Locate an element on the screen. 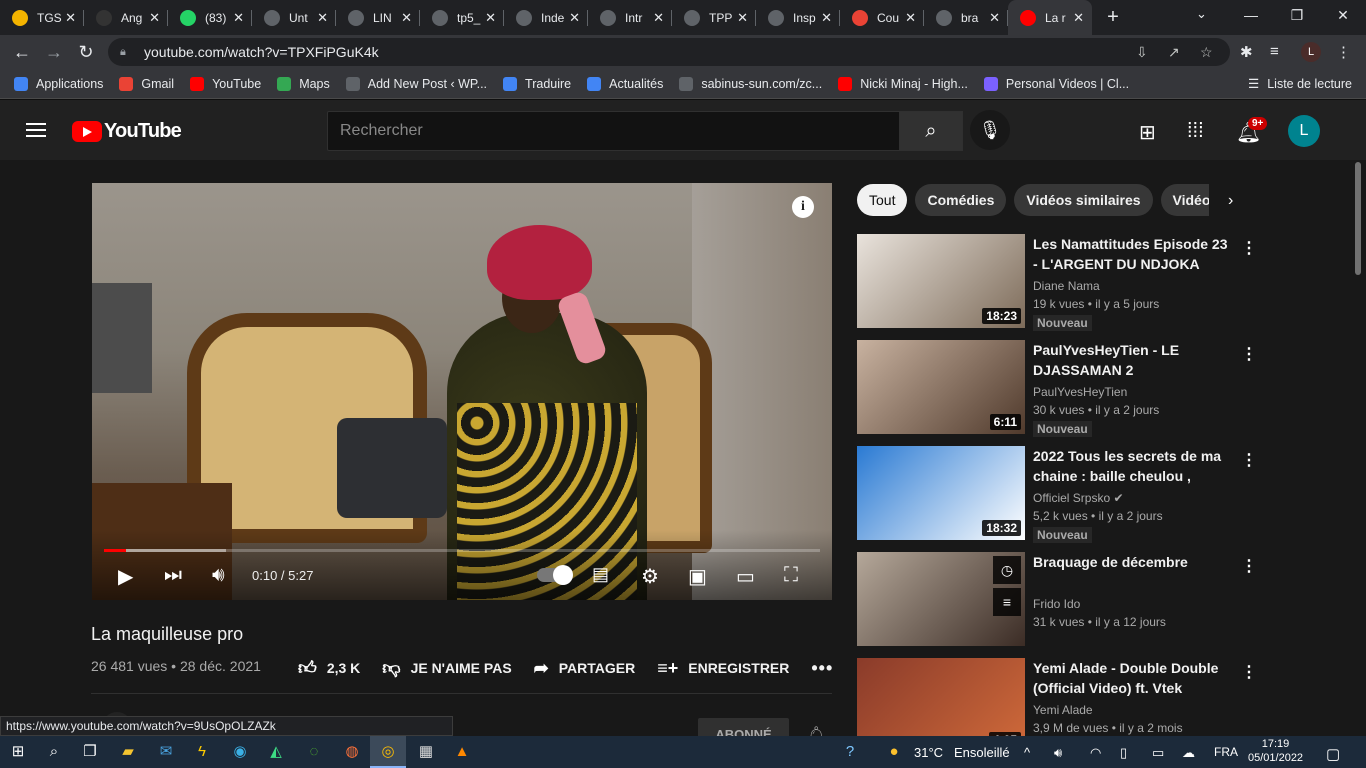 The height and width of the screenshot is (768, 1366). share-icon: ↗ is located at coordinates (1174, 52).